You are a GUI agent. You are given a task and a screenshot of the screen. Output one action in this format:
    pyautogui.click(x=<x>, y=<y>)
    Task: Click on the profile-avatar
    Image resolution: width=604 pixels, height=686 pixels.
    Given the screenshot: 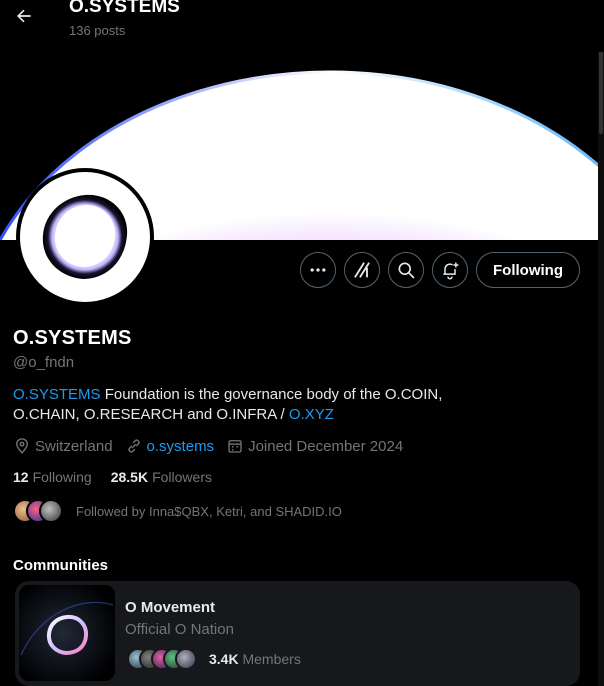 What is the action you would take?
    pyautogui.click(x=85, y=237)
    